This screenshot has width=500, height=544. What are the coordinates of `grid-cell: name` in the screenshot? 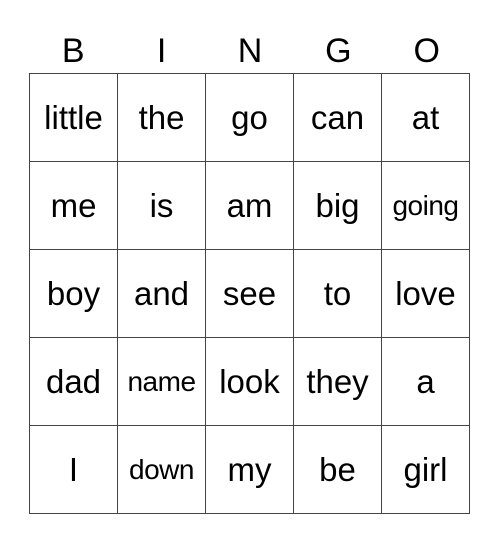 It's located at (161, 381).